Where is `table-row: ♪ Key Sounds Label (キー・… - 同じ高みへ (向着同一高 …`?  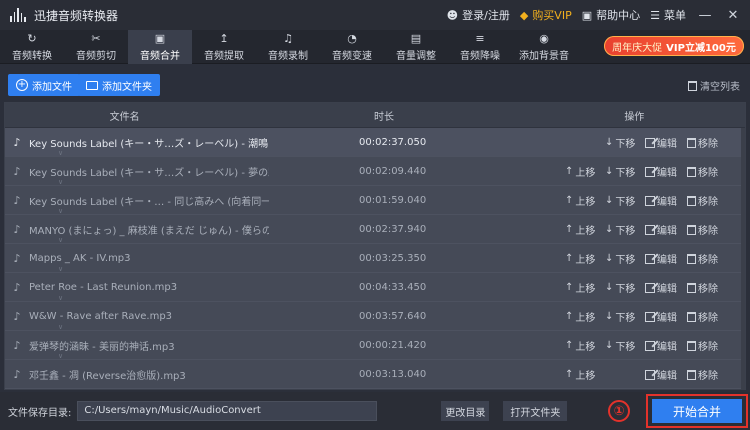 table-row: ♪ Key Sounds Label (キー・… - 同じ高みへ (向着同一高 … is located at coordinates (375, 200).